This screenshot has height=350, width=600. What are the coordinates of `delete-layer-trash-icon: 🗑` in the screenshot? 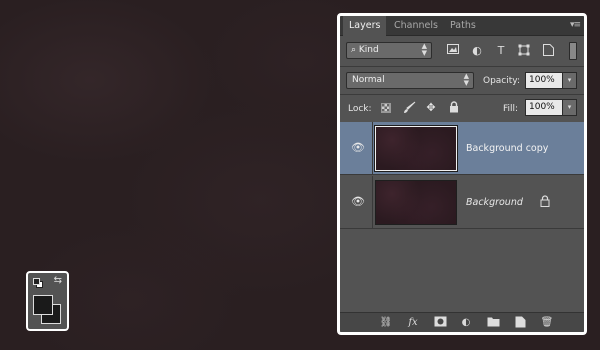 It's located at (547, 323).